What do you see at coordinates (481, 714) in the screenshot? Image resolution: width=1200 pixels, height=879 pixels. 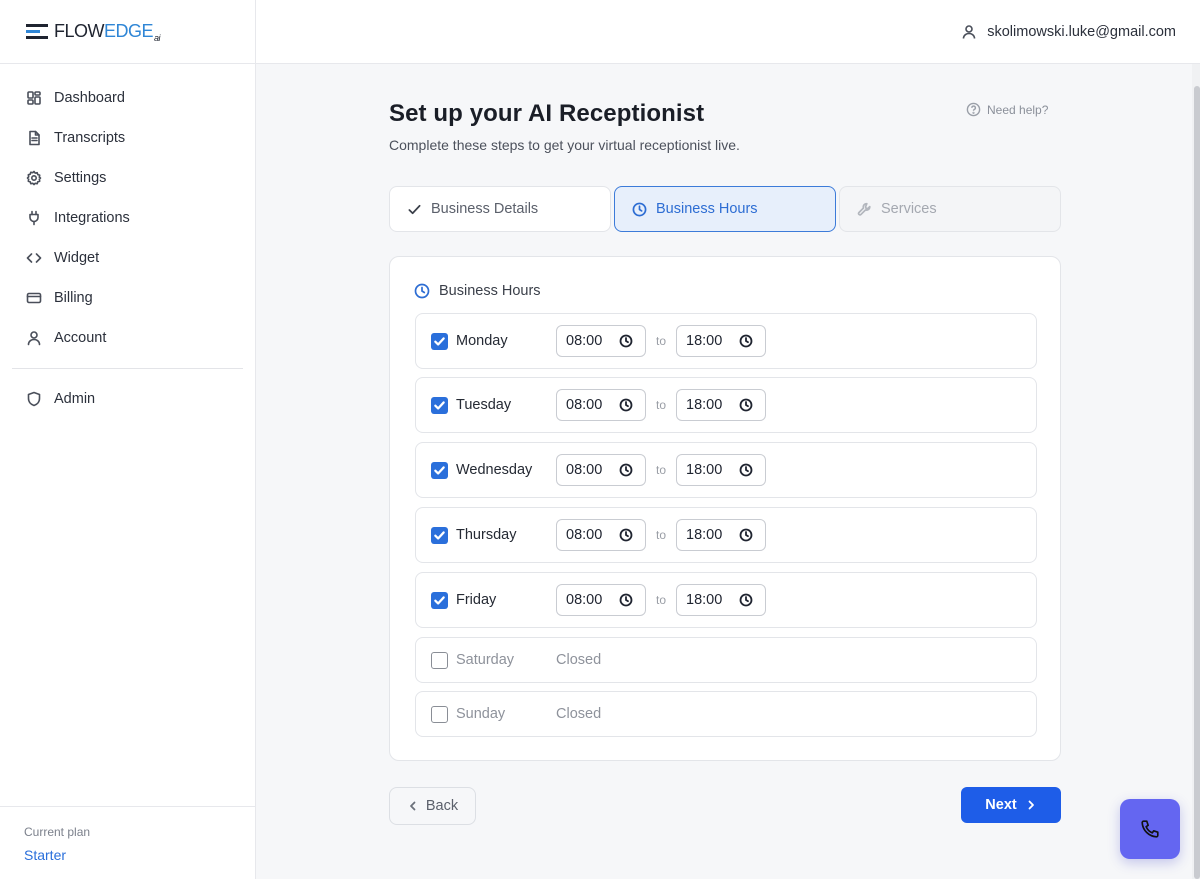 I see `day-name: Sunday` at bounding box center [481, 714].